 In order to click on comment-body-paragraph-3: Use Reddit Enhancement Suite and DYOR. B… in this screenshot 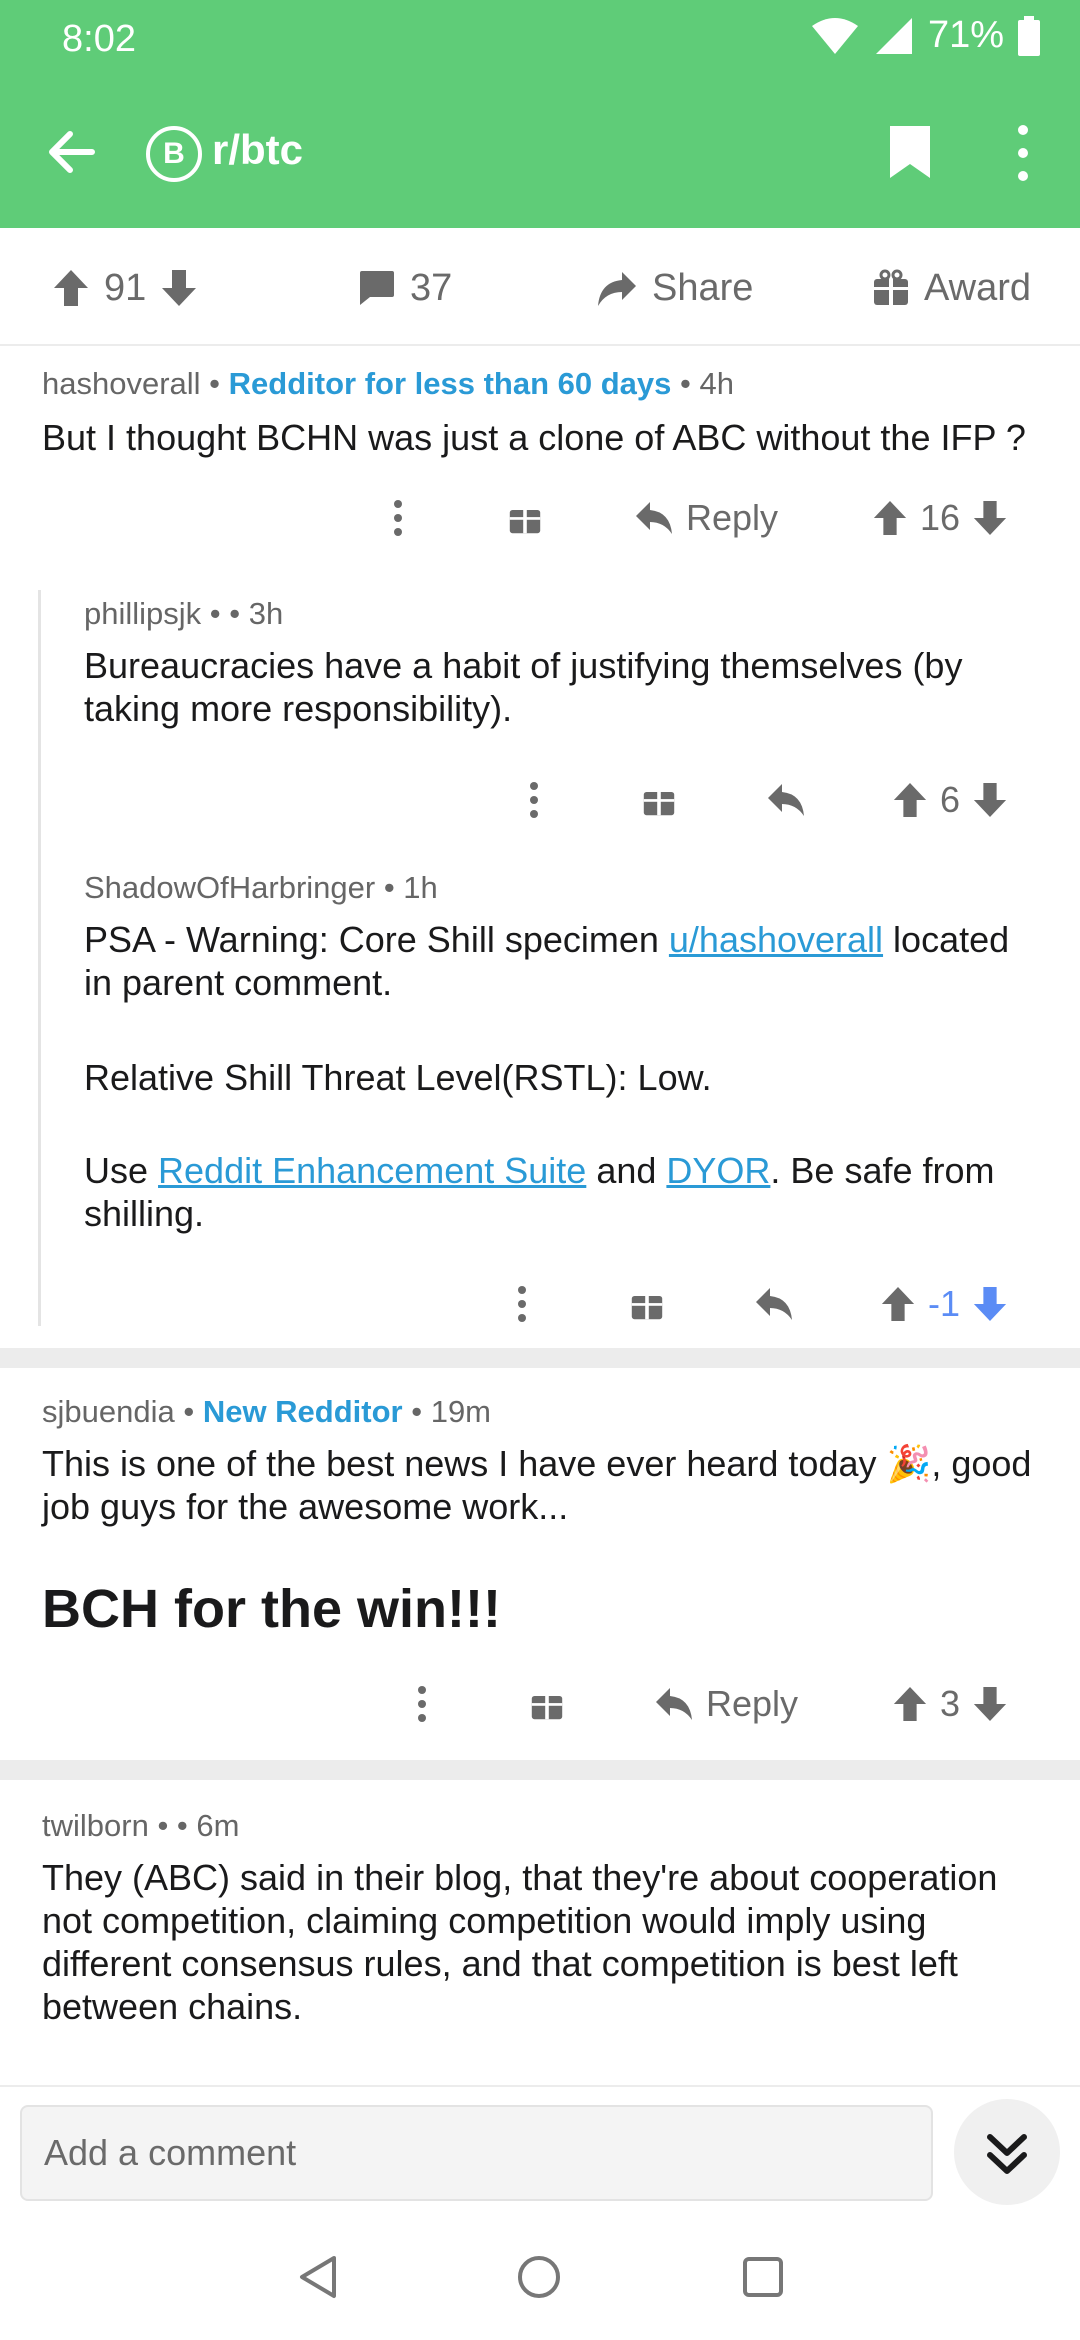, I will do `click(564, 1192)`.